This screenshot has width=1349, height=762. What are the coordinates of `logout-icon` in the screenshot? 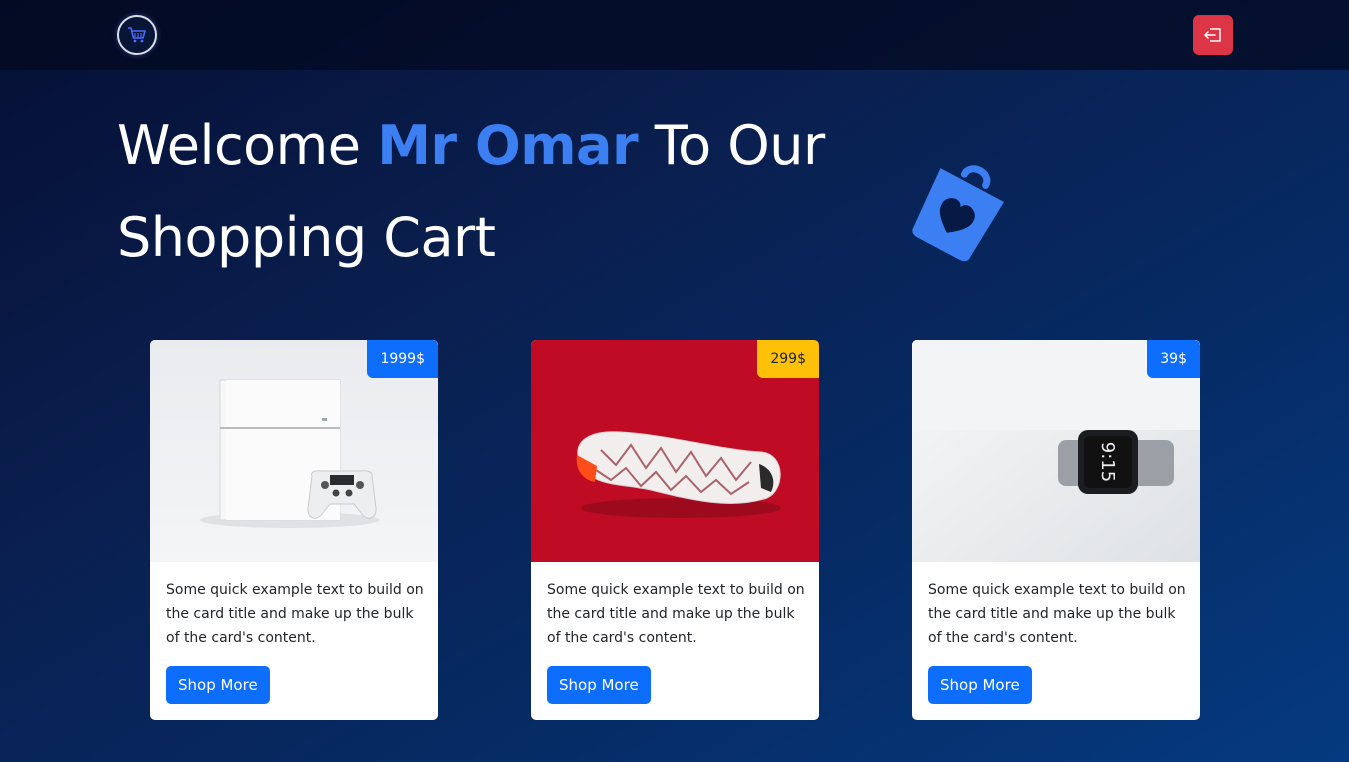 It's located at (1212, 35).